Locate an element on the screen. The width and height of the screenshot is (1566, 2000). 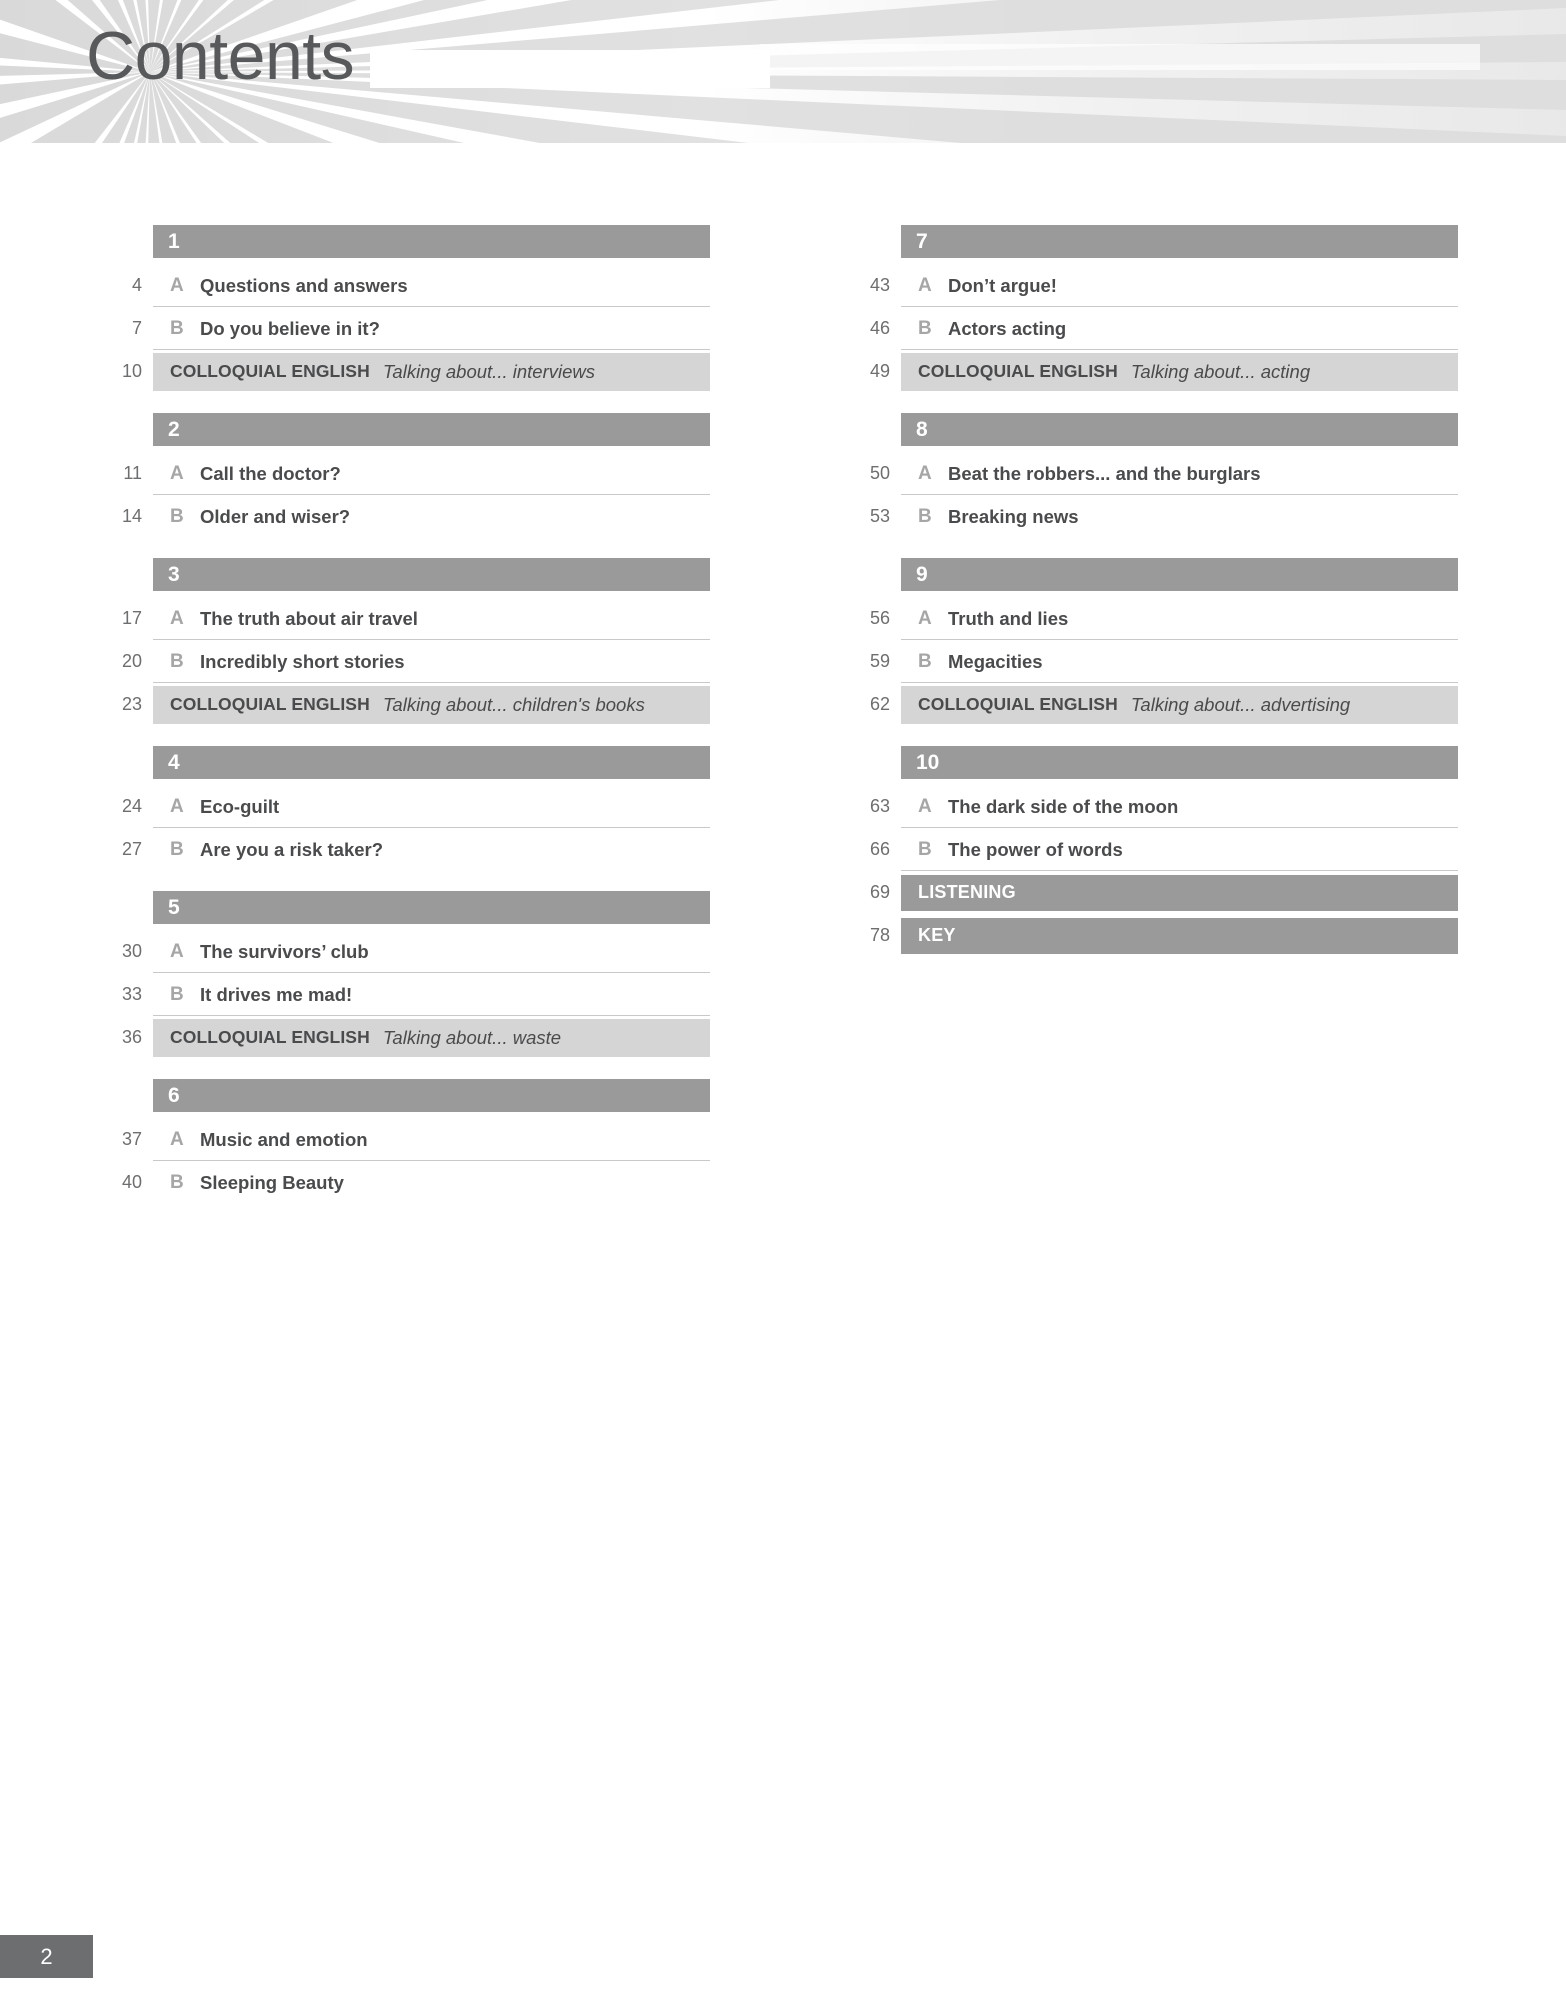
unit-header-row: 8 is located at coordinates (1153, 429).